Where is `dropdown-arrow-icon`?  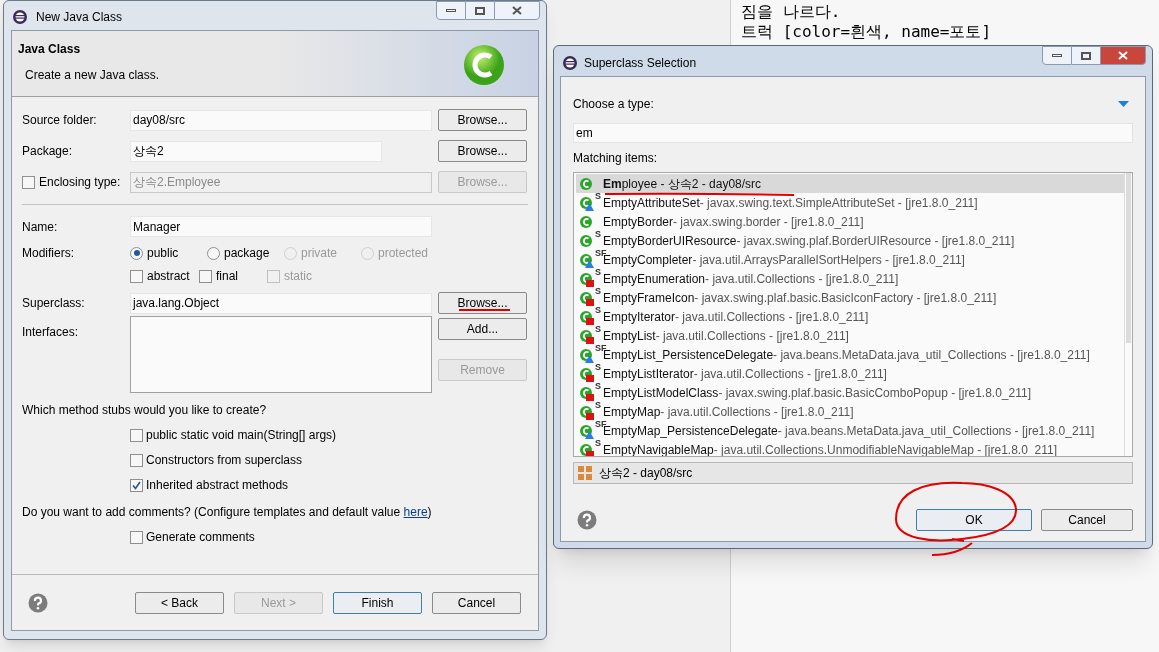
dropdown-arrow-icon is located at coordinates (1123, 104).